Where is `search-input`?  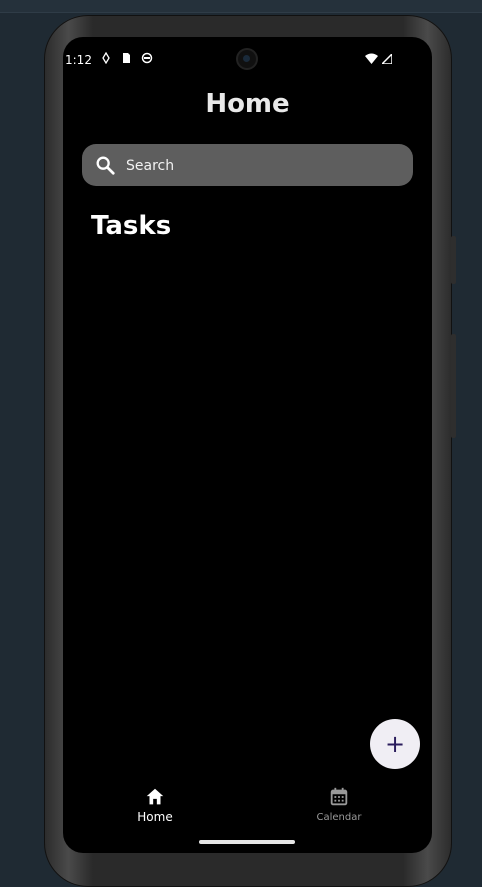
search-input is located at coordinates (266, 166).